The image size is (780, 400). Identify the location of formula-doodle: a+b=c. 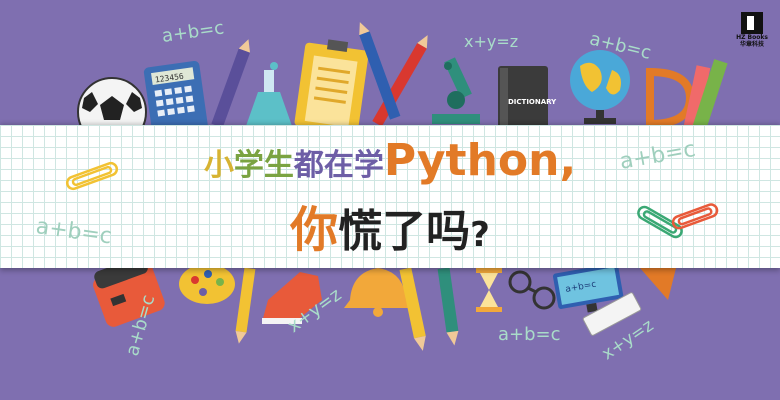
(529, 334).